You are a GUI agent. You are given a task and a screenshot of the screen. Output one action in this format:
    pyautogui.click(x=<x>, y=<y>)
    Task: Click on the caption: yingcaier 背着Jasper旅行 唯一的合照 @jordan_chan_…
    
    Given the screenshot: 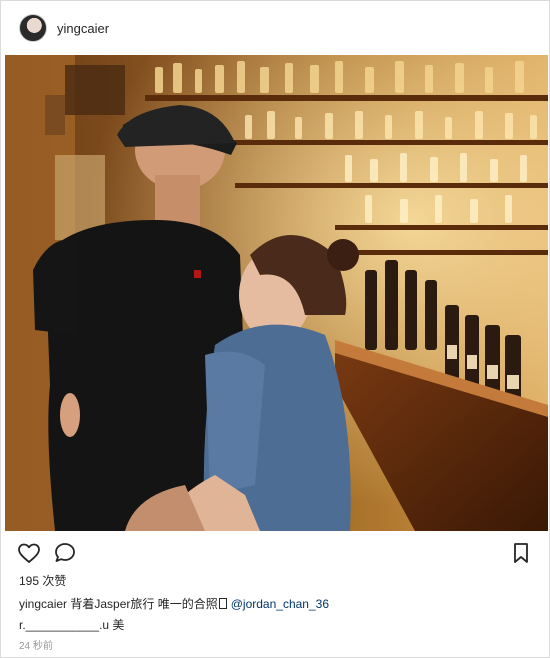 What is the action you would take?
    pyautogui.click(x=174, y=603)
    